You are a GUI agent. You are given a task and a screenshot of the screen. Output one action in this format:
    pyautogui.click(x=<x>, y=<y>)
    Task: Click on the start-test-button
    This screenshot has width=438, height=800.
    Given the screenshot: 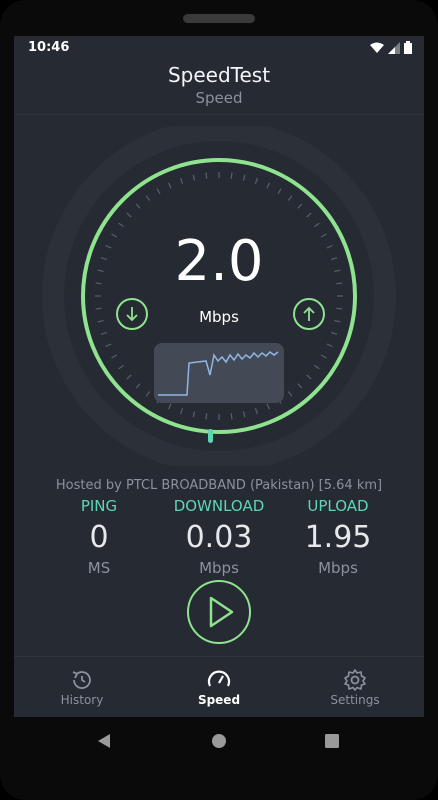 What is the action you would take?
    pyautogui.click(x=219, y=612)
    